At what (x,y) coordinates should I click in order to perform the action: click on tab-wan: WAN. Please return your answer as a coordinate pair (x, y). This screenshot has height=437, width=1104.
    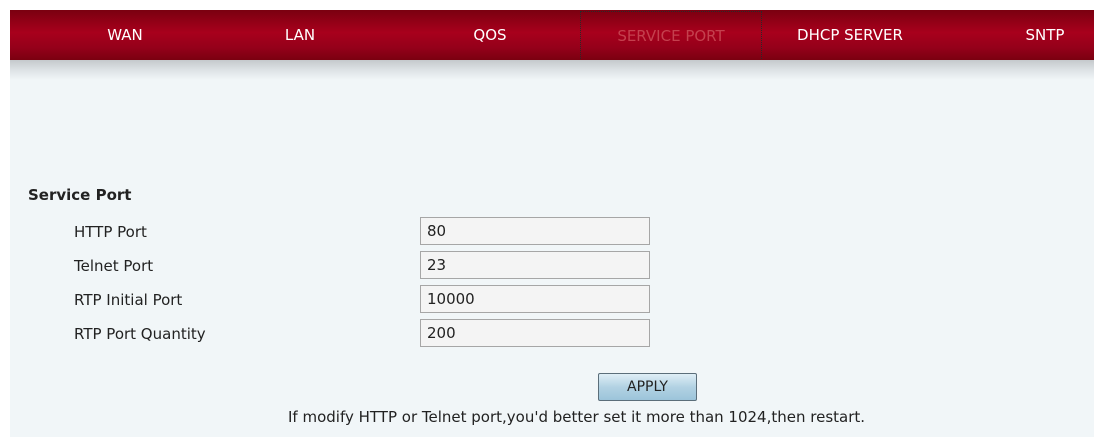
    Looking at the image, I should click on (125, 35).